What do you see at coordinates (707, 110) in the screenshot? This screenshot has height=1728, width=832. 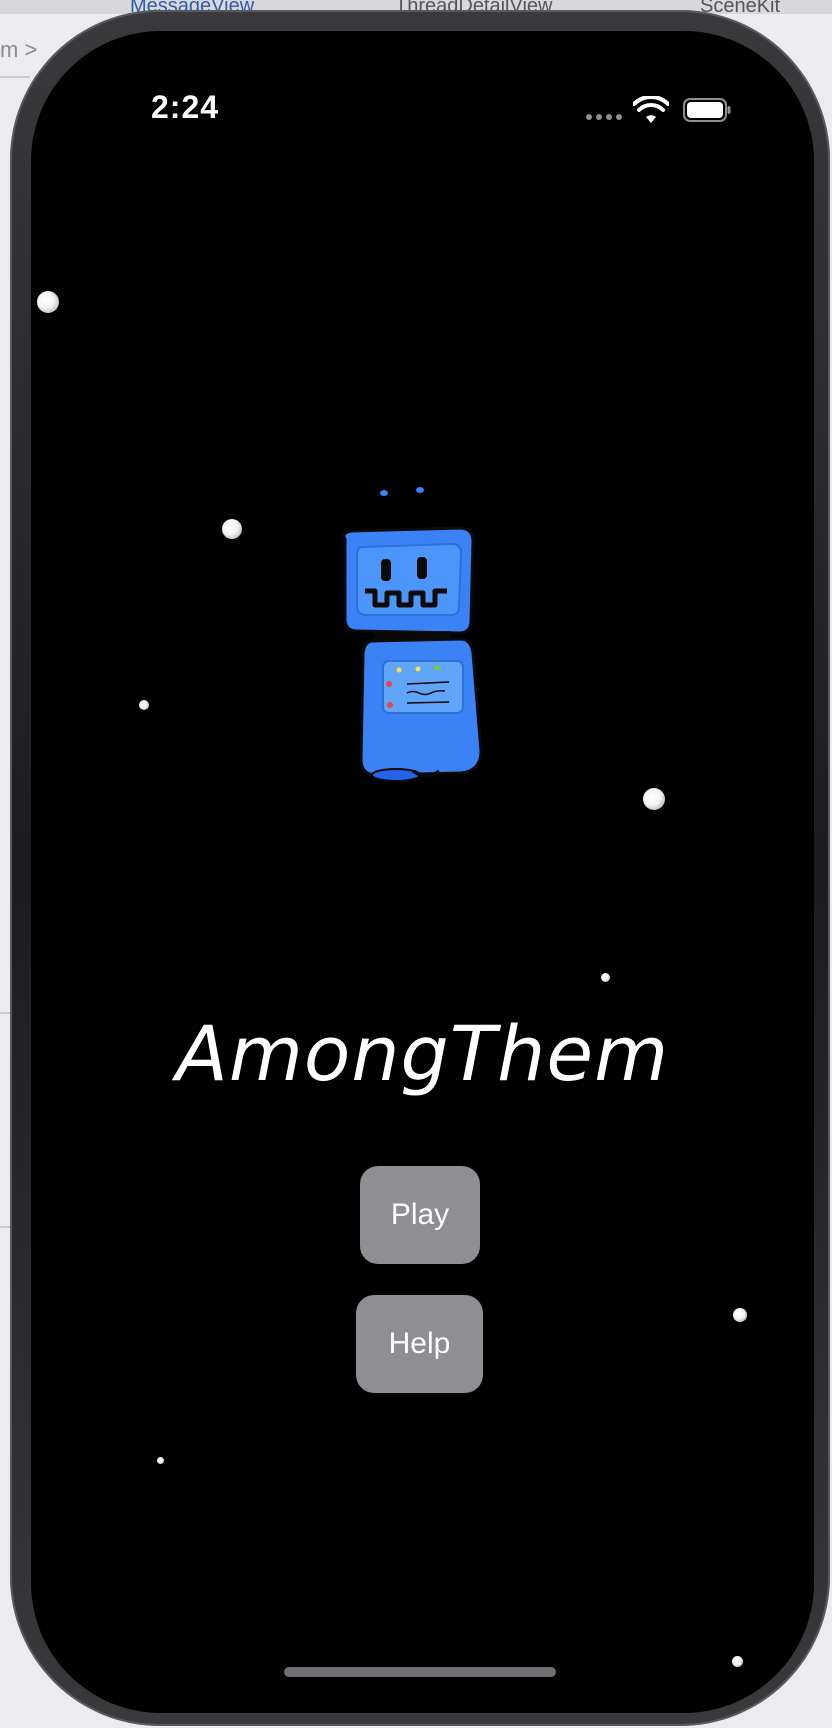 I see `battery-icon` at bounding box center [707, 110].